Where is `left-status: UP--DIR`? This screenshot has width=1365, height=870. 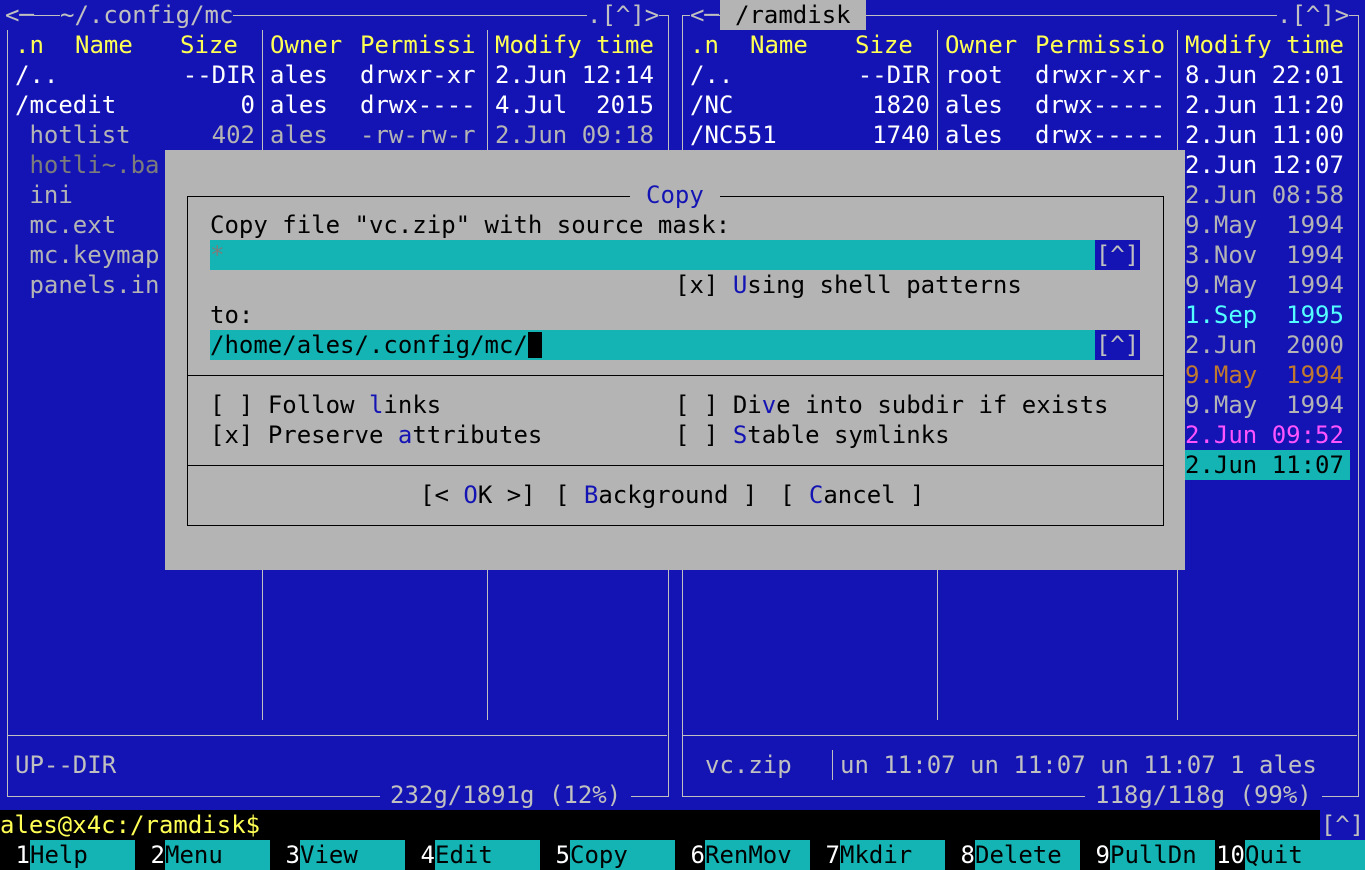
left-status: UP--DIR is located at coordinates (66, 765).